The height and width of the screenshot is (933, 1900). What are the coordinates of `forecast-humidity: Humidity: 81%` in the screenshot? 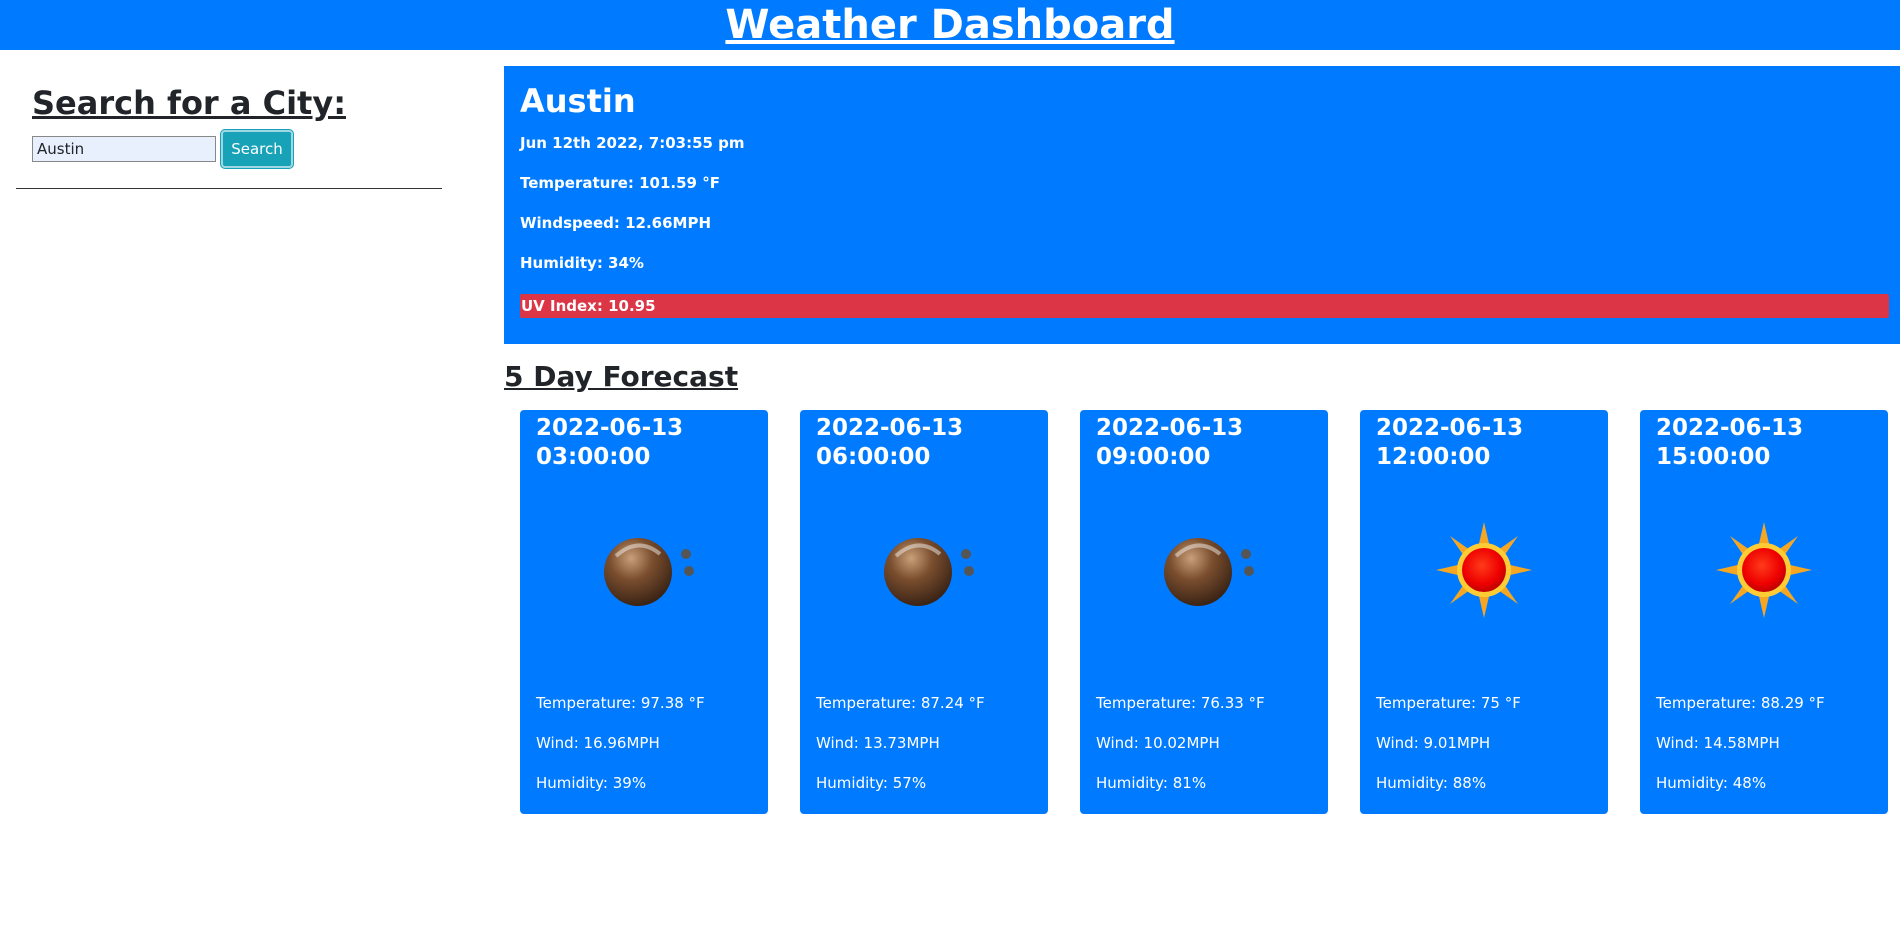 It's located at (1151, 783).